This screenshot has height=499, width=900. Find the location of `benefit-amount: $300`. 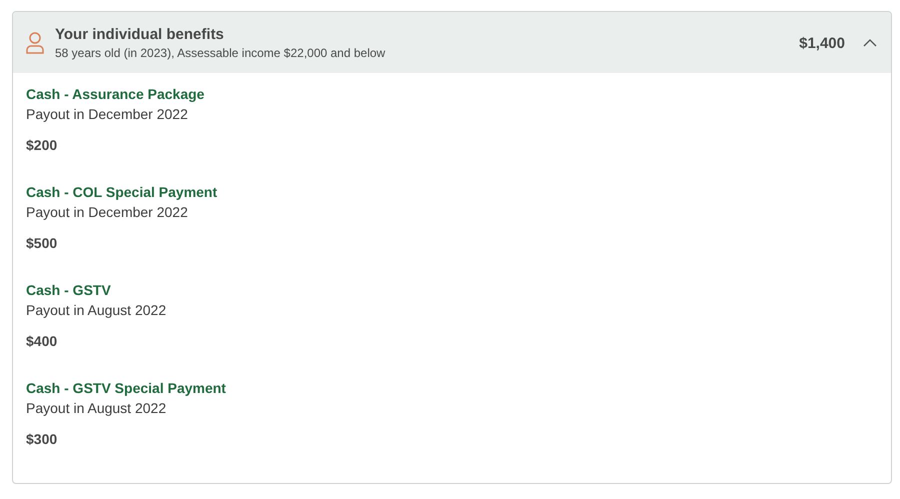

benefit-amount: $300 is located at coordinates (42, 439).